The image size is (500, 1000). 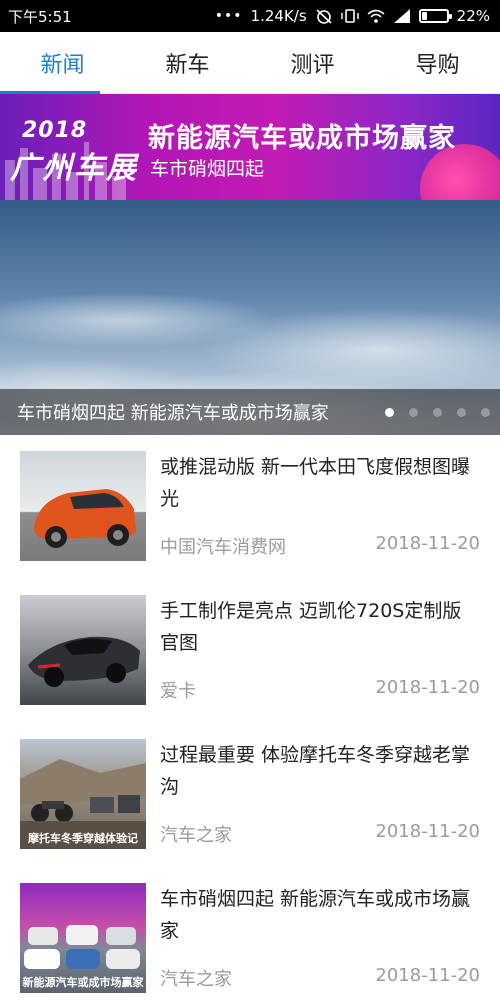 I want to click on auto-show-logo: 2018 广州车展, so click(x=74, y=152).